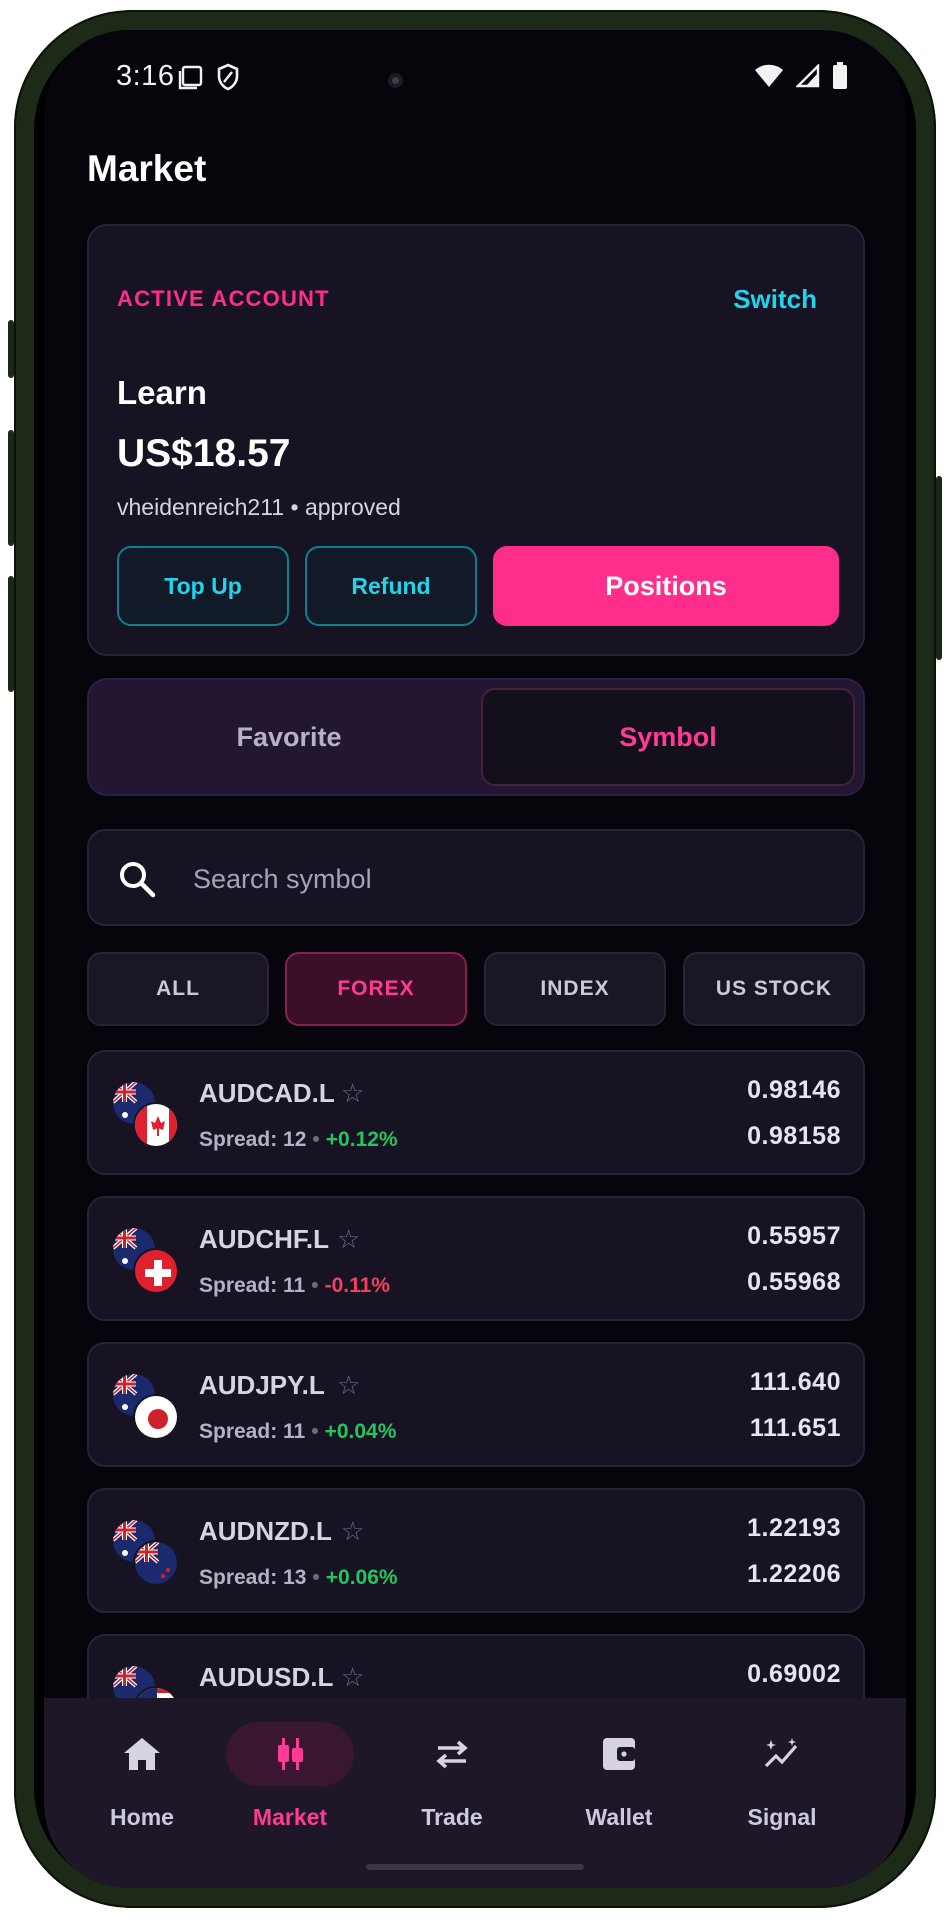 This screenshot has width=950, height=1920. Describe the element at coordinates (156, 1417) in the screenshot. I see `japan-flag-icon` at that location.